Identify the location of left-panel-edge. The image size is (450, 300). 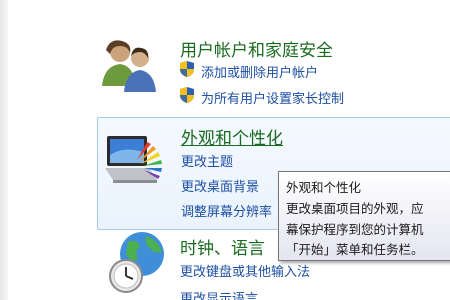
(4, 150).